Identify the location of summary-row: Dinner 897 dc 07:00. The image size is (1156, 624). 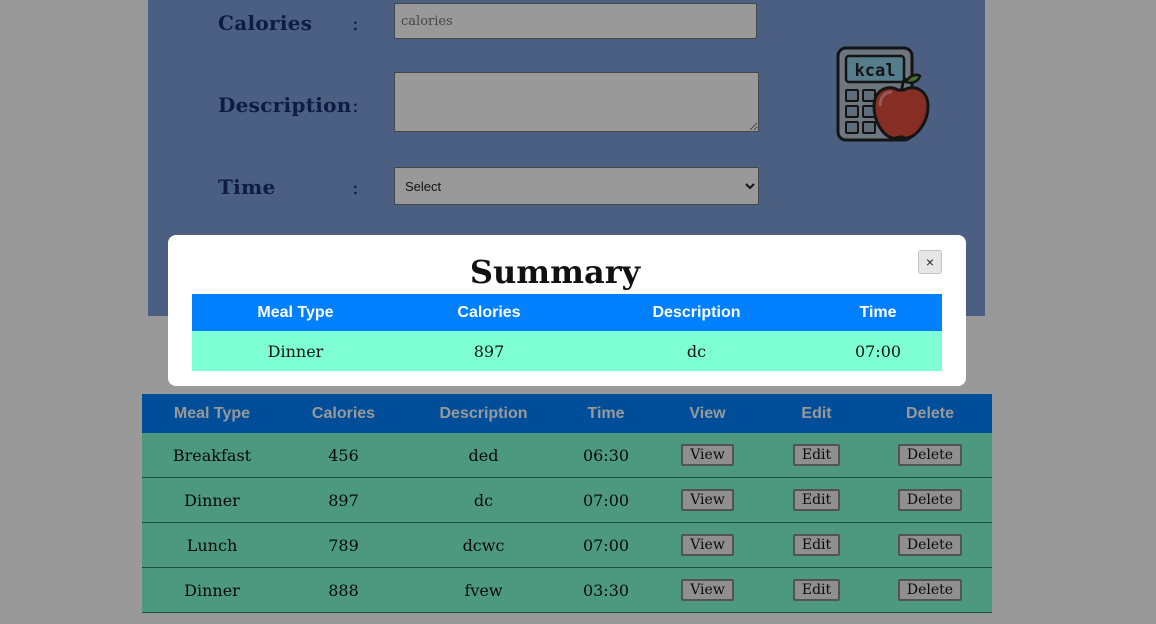
(567, 351).